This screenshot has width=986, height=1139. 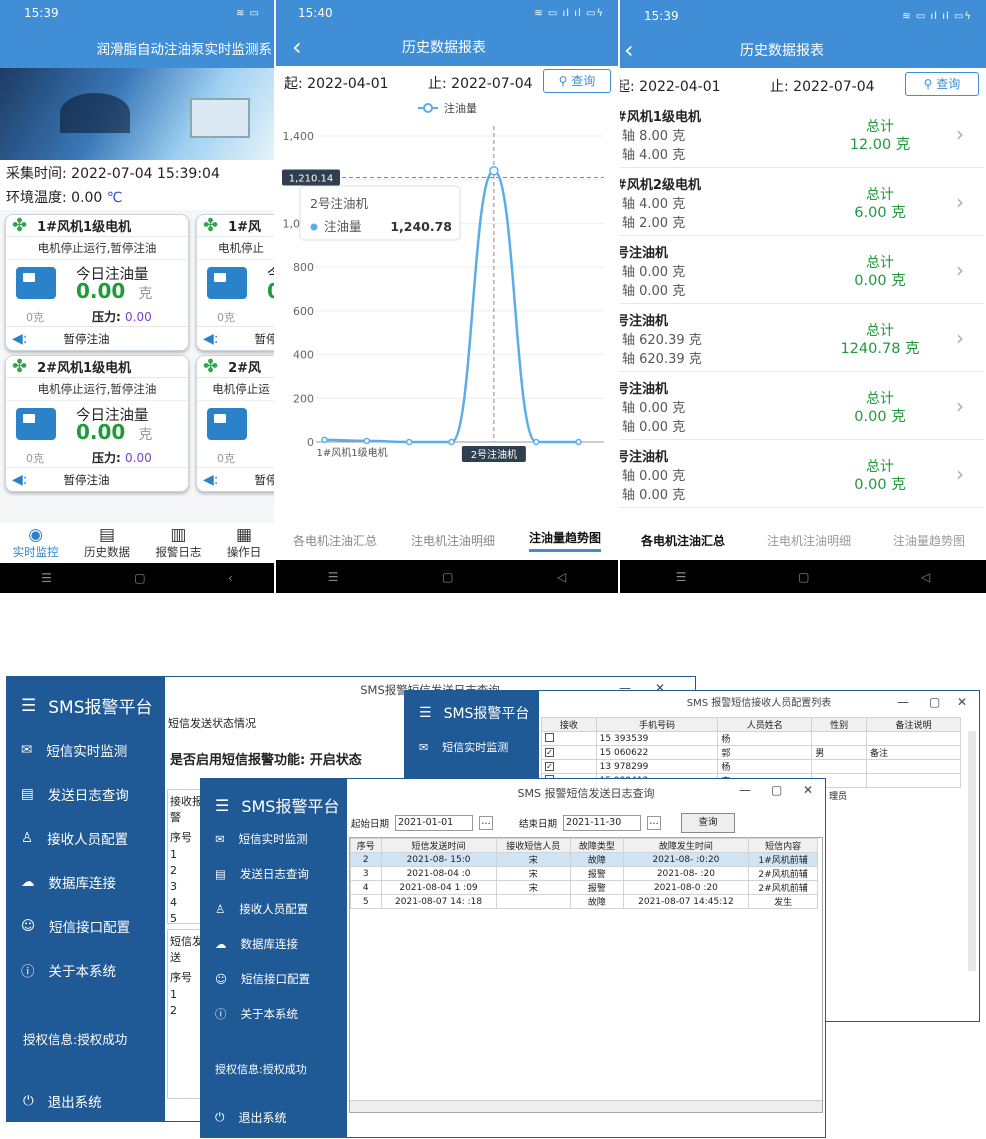 What do you see at coordinates (708, 823) in the screenshot?
I see `query-button: 查询` at bounding box center [708, 823].